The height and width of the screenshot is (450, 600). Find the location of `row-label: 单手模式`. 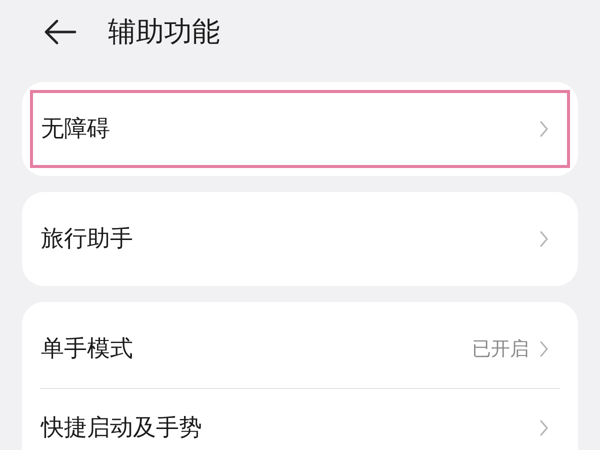

row-label: 单手模式 is located at coordinates (87, 349).